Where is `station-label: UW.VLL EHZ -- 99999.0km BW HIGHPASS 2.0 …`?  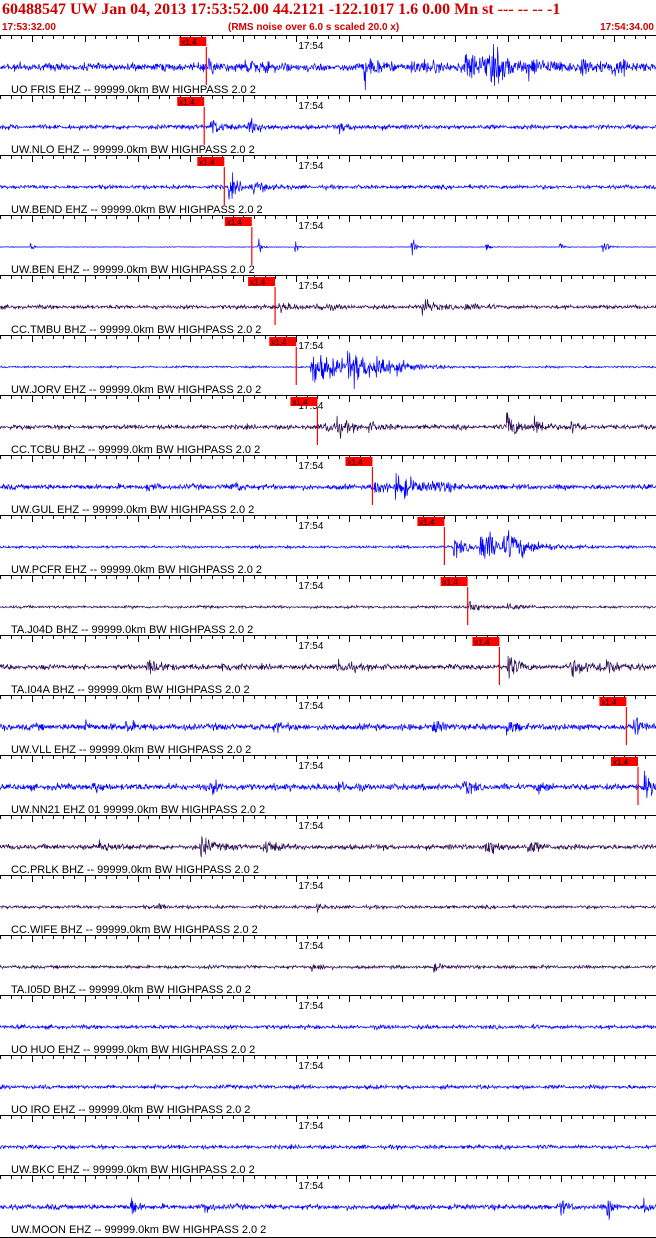 station-label: UW.VLL EHZ -- 99999.0km BW HIGHPASS 2.0 … is located at coordinates (131, 750).